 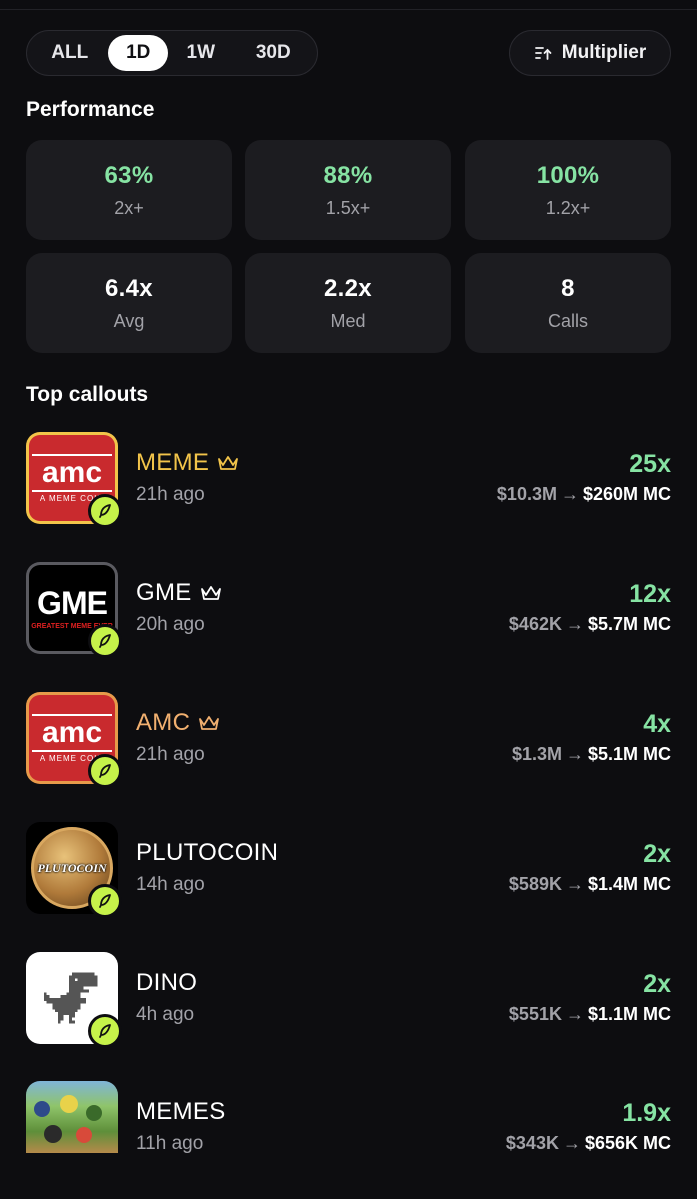 What do you see at coordinates (69, 53) in the screenshot?
I see `tab-all: ALL` at bounding box center [69, 53].